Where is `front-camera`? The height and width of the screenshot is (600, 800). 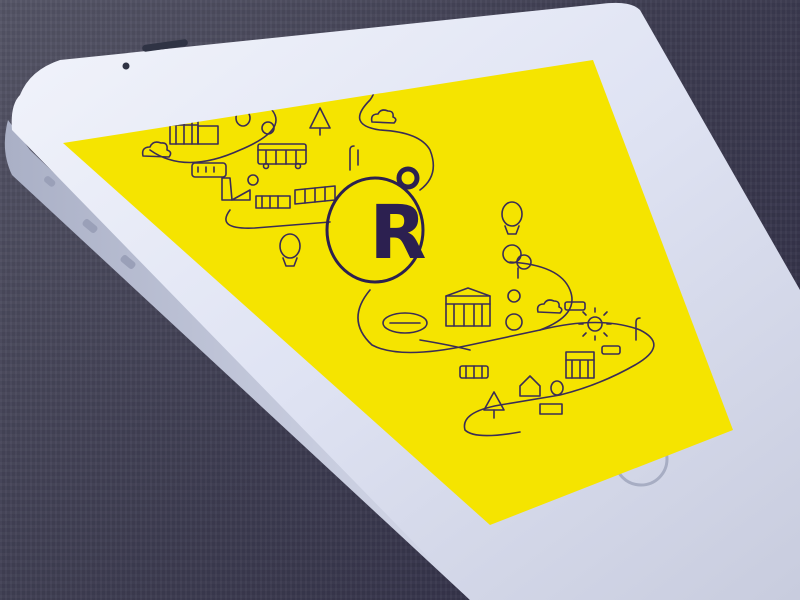 front-camera is located at coordinates (126, 66).